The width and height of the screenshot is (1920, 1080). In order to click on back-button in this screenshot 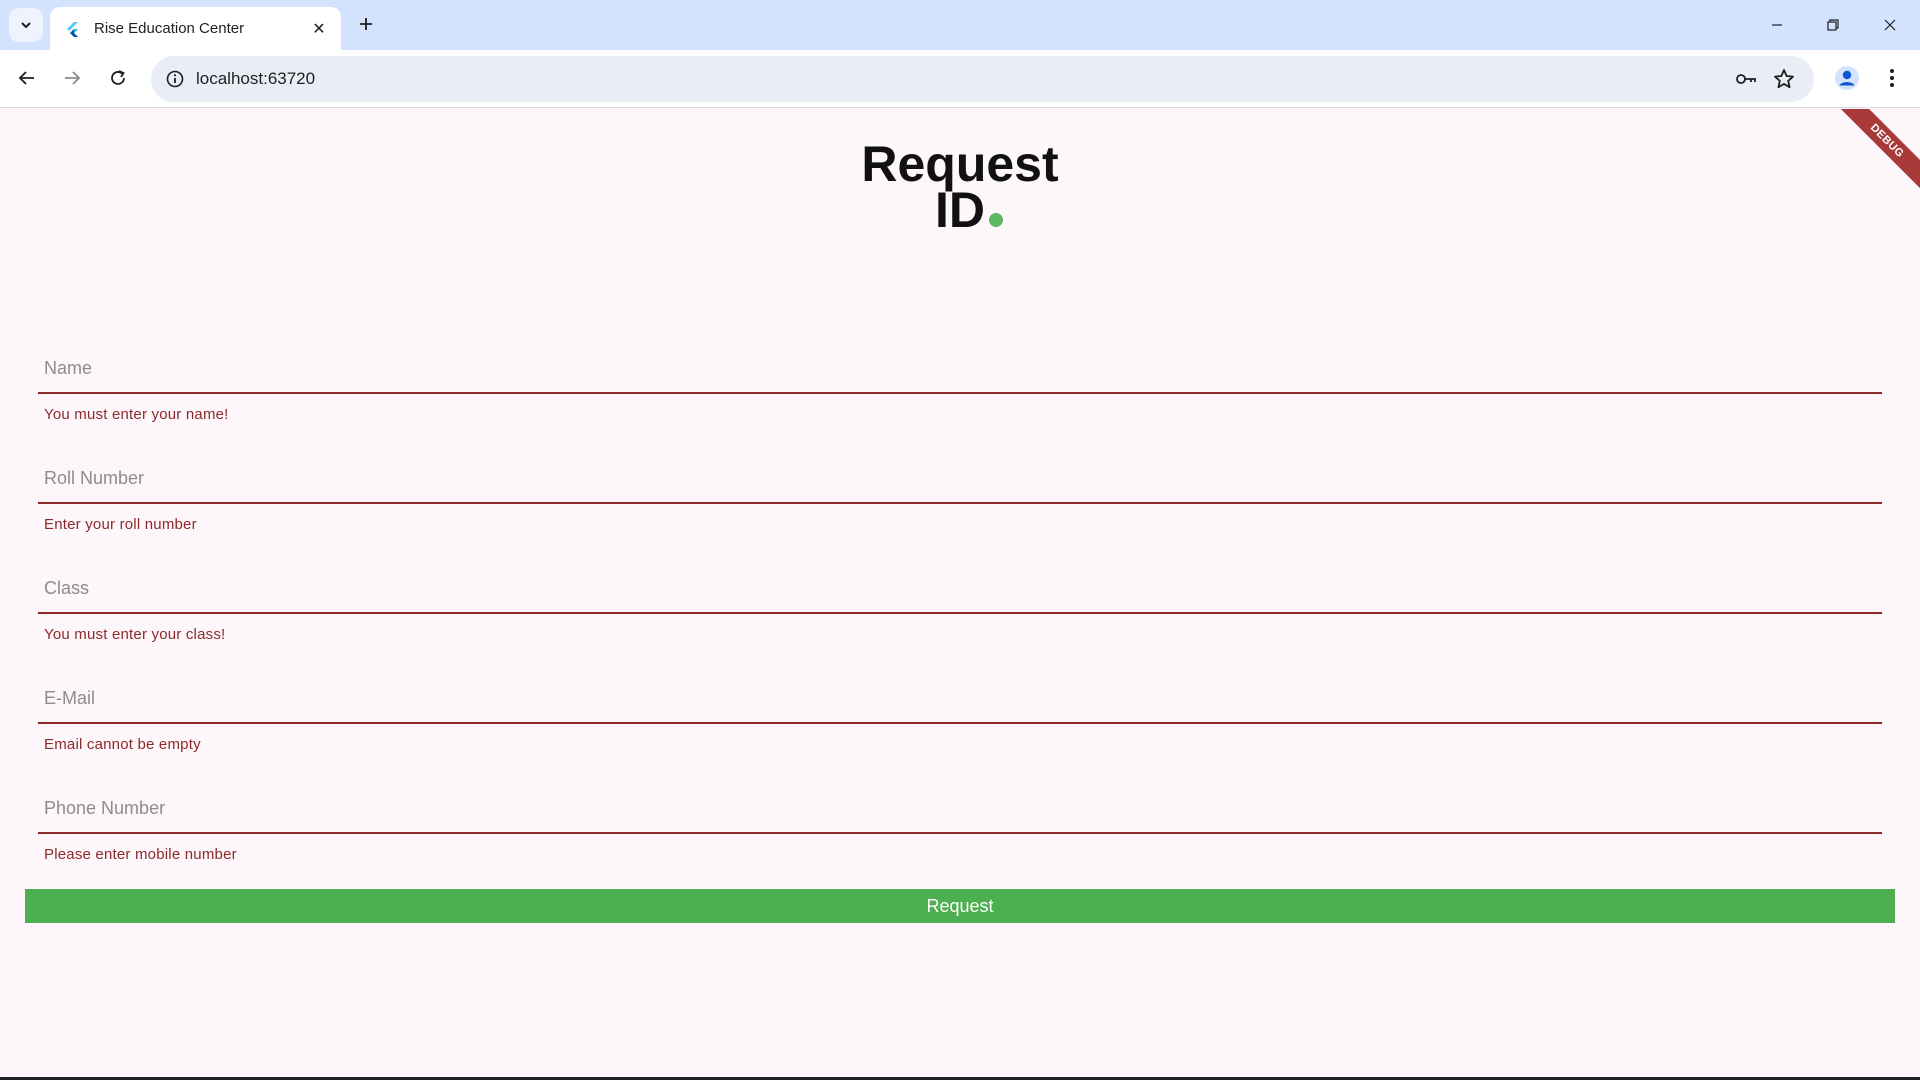, I will do `click(27, 78)`.